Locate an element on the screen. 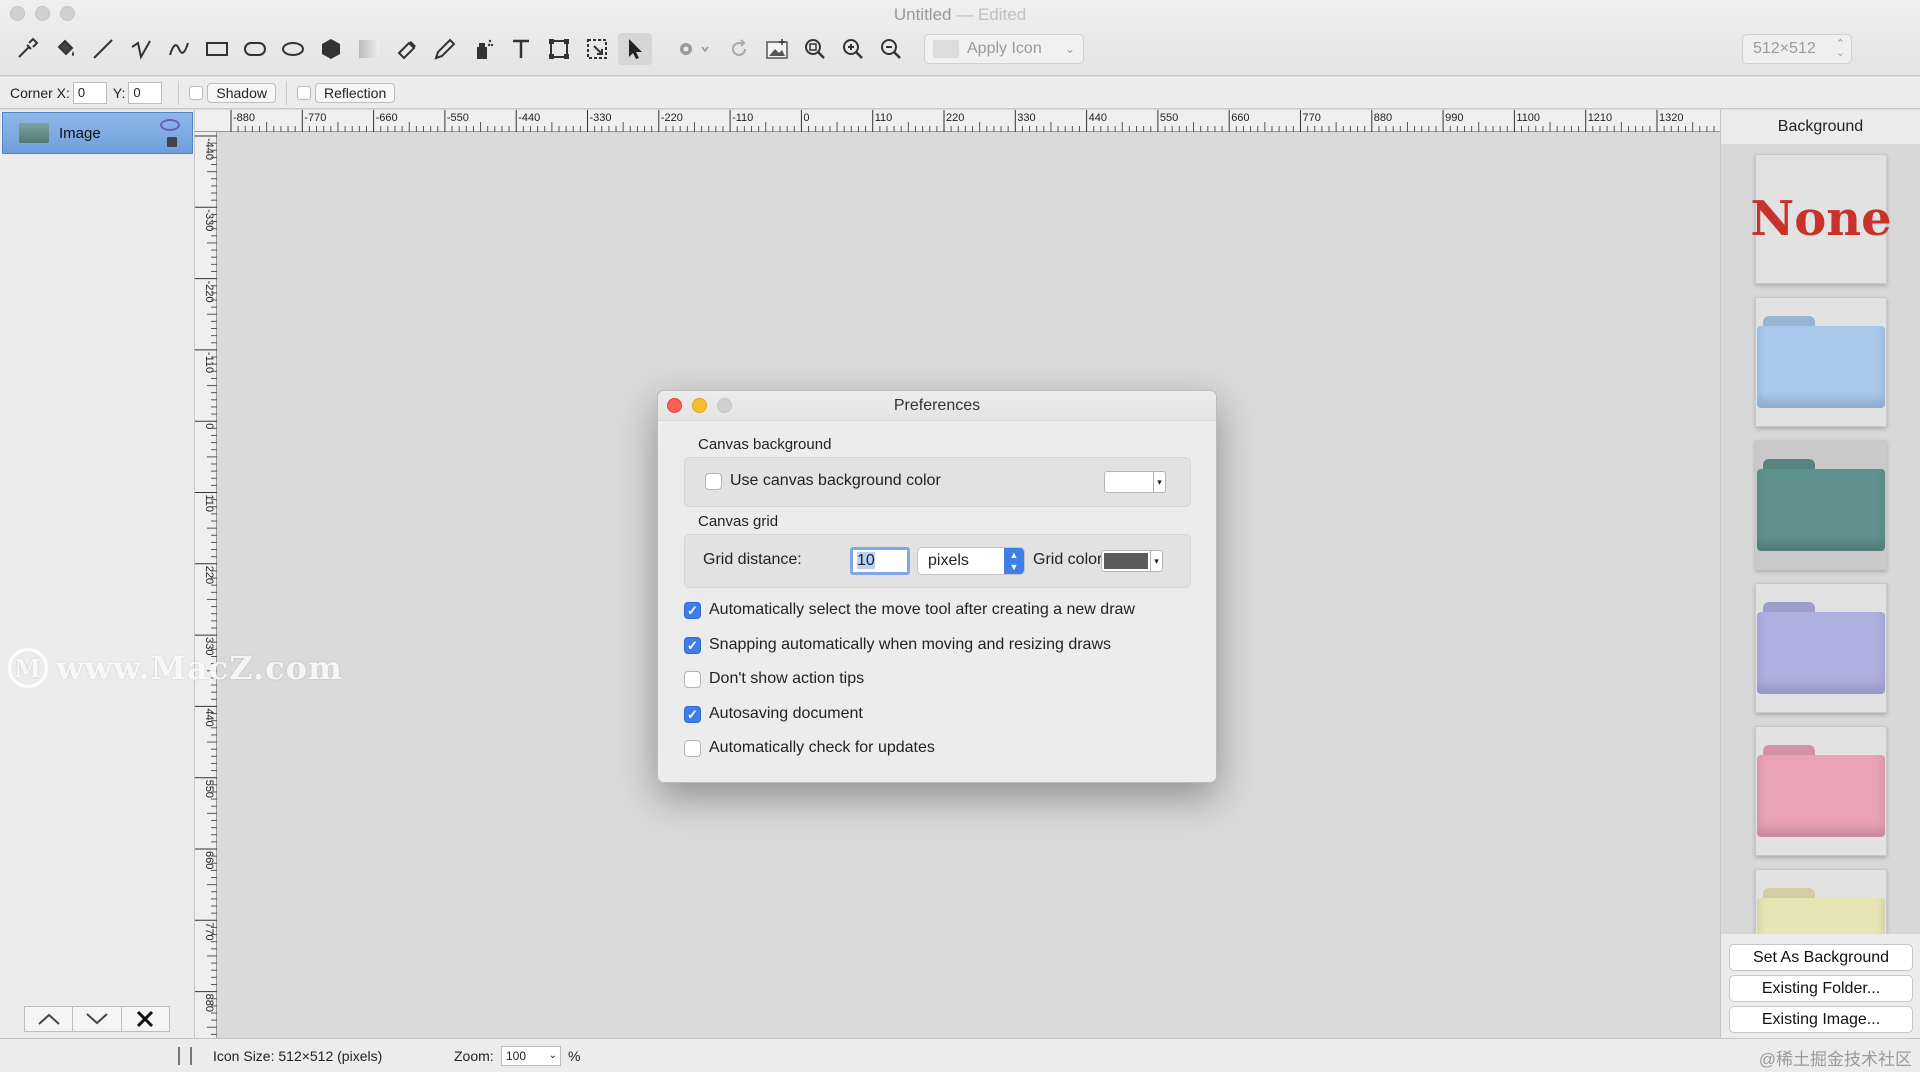  eye-icon is located at coordinates (170, 125).